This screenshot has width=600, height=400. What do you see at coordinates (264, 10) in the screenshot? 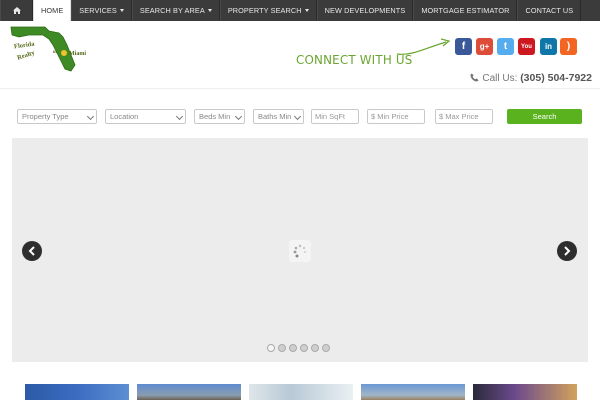
I see `nav-item-label: PROPERTY SEARCH` at bounding box center [264, 10].